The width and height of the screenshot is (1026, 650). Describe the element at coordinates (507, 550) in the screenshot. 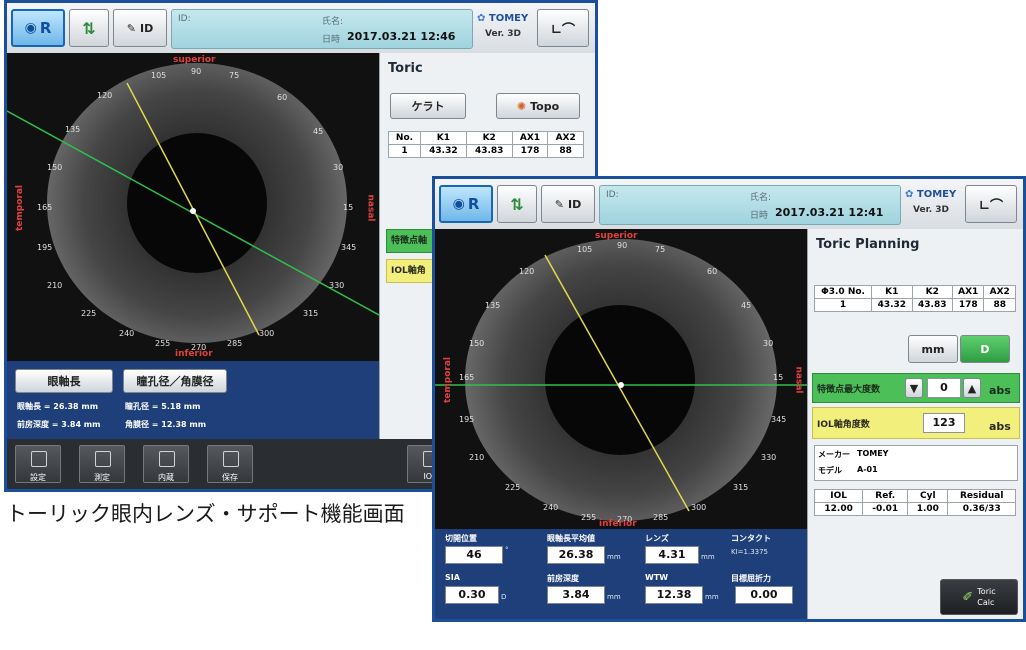

I see `incision-unit: °` at that location.